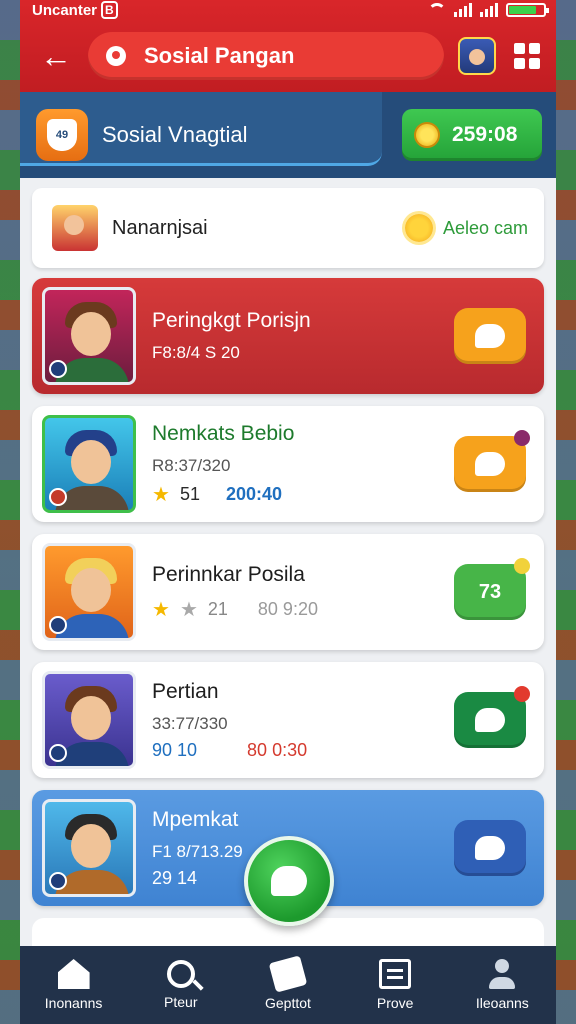 Image resolution: width=576 pixels, height=1024 pixels. Describe the element at coordinates (185, 691) in the screenshot. I see `card-name: Pertian` at that location.